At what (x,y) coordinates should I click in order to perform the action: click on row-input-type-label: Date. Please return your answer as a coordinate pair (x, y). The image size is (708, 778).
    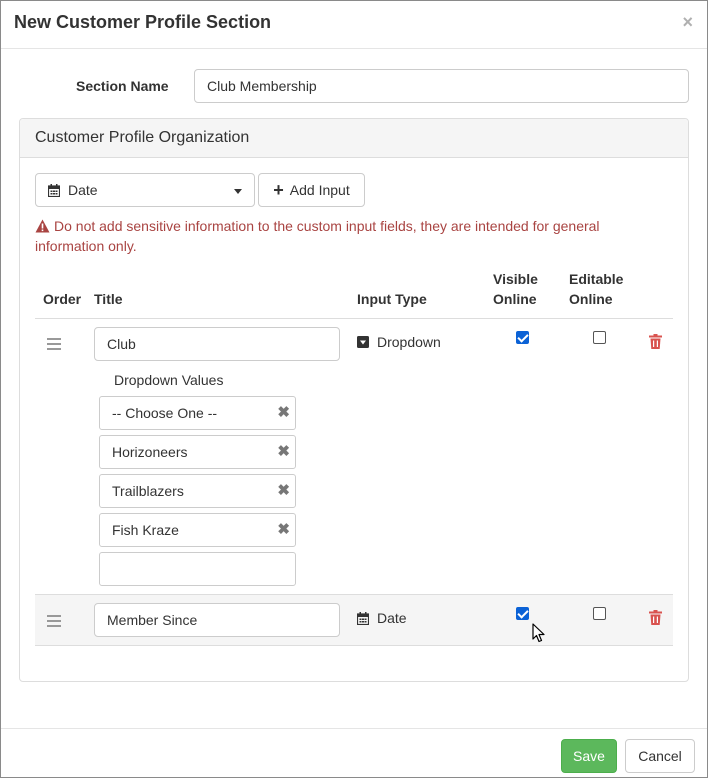
    Looking at the image, I should click on (392, 618).